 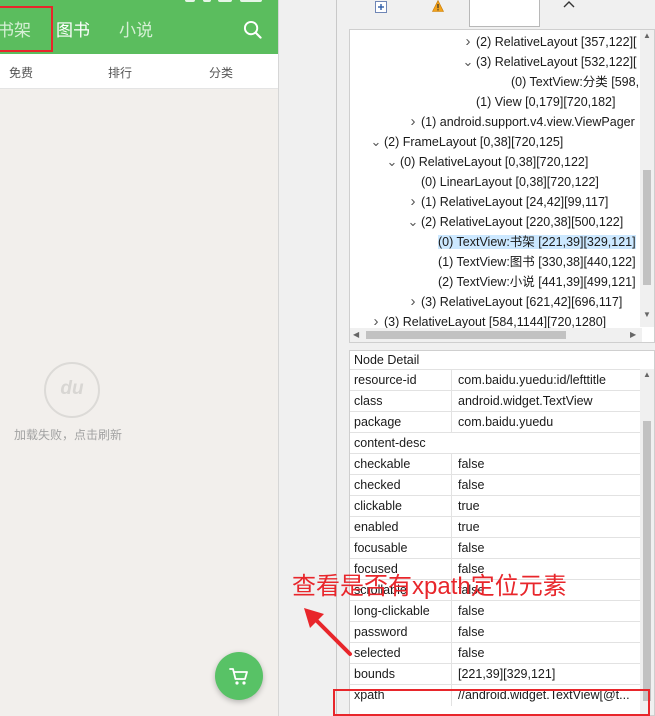 I want to click on tree-node-label: (0) LinearLayout [0,38][720,122], so click(x=510, y=182).